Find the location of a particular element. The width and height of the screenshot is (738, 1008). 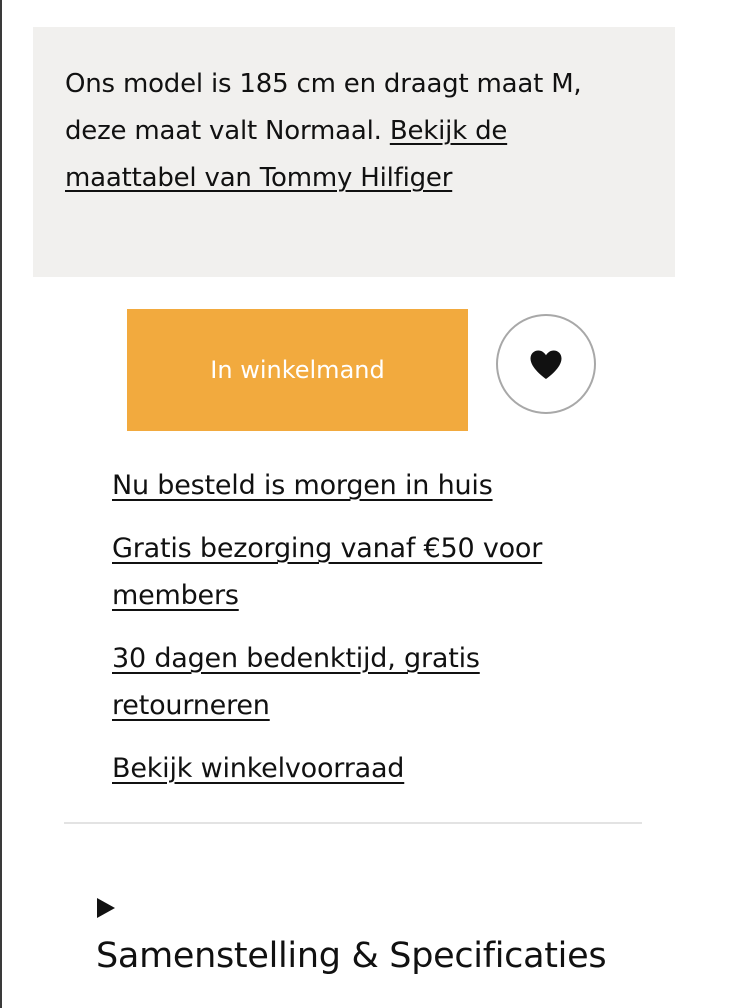

usp-item: Bekijk winkelvoorraad is located at coordinates (377, 768).